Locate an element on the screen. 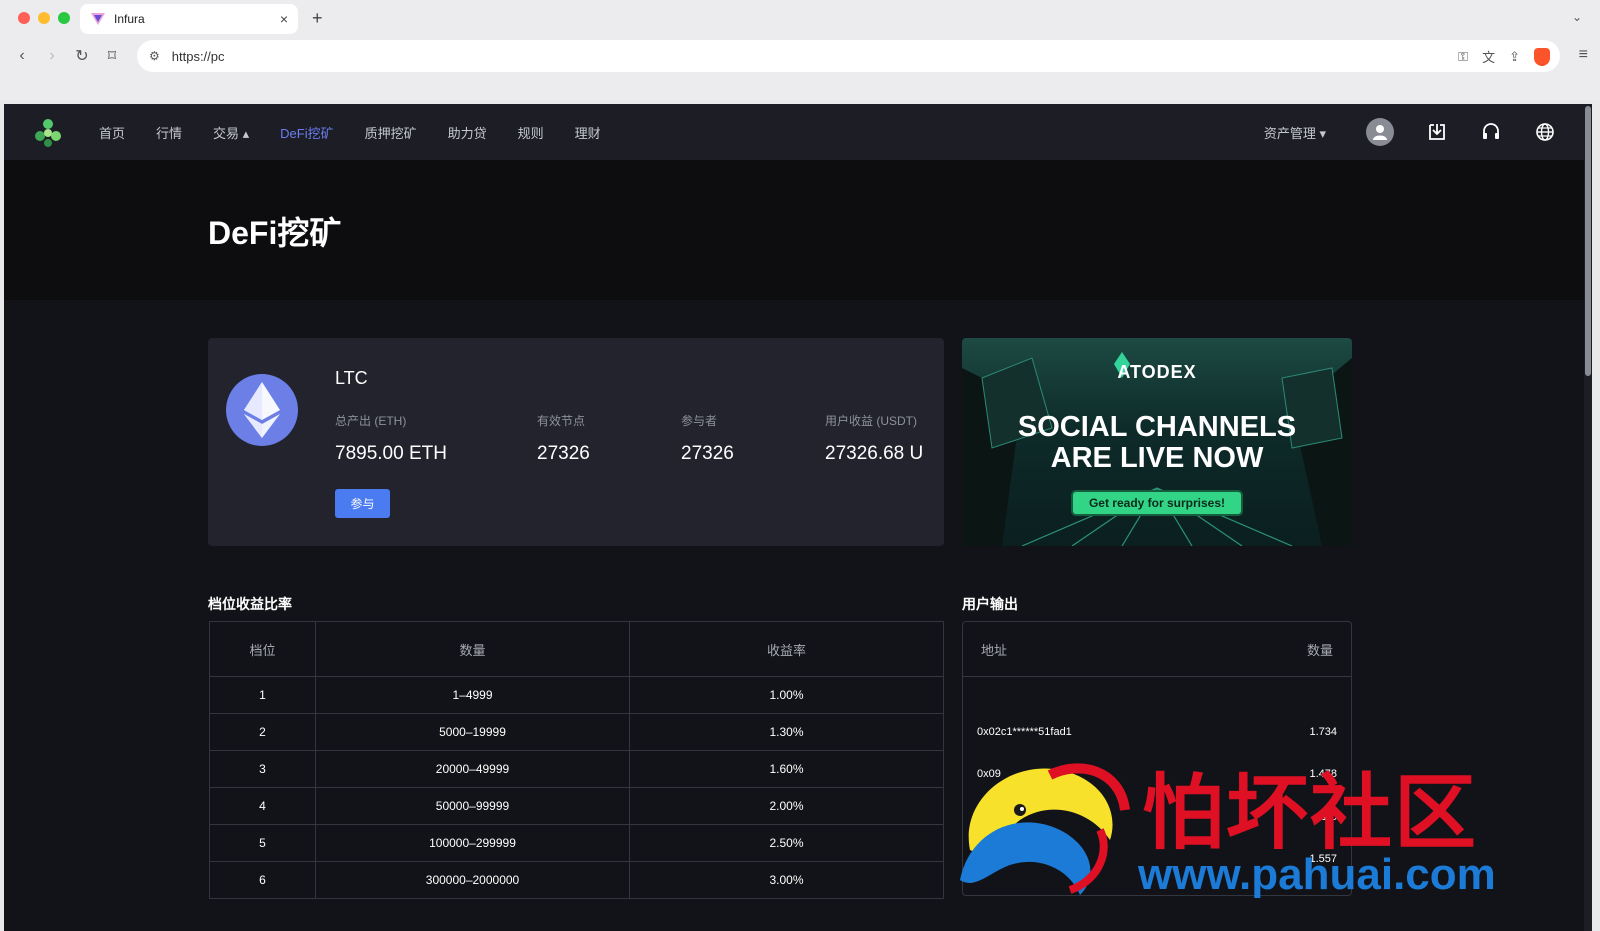  join-button: 参与 is located at coordinates (362, 503).